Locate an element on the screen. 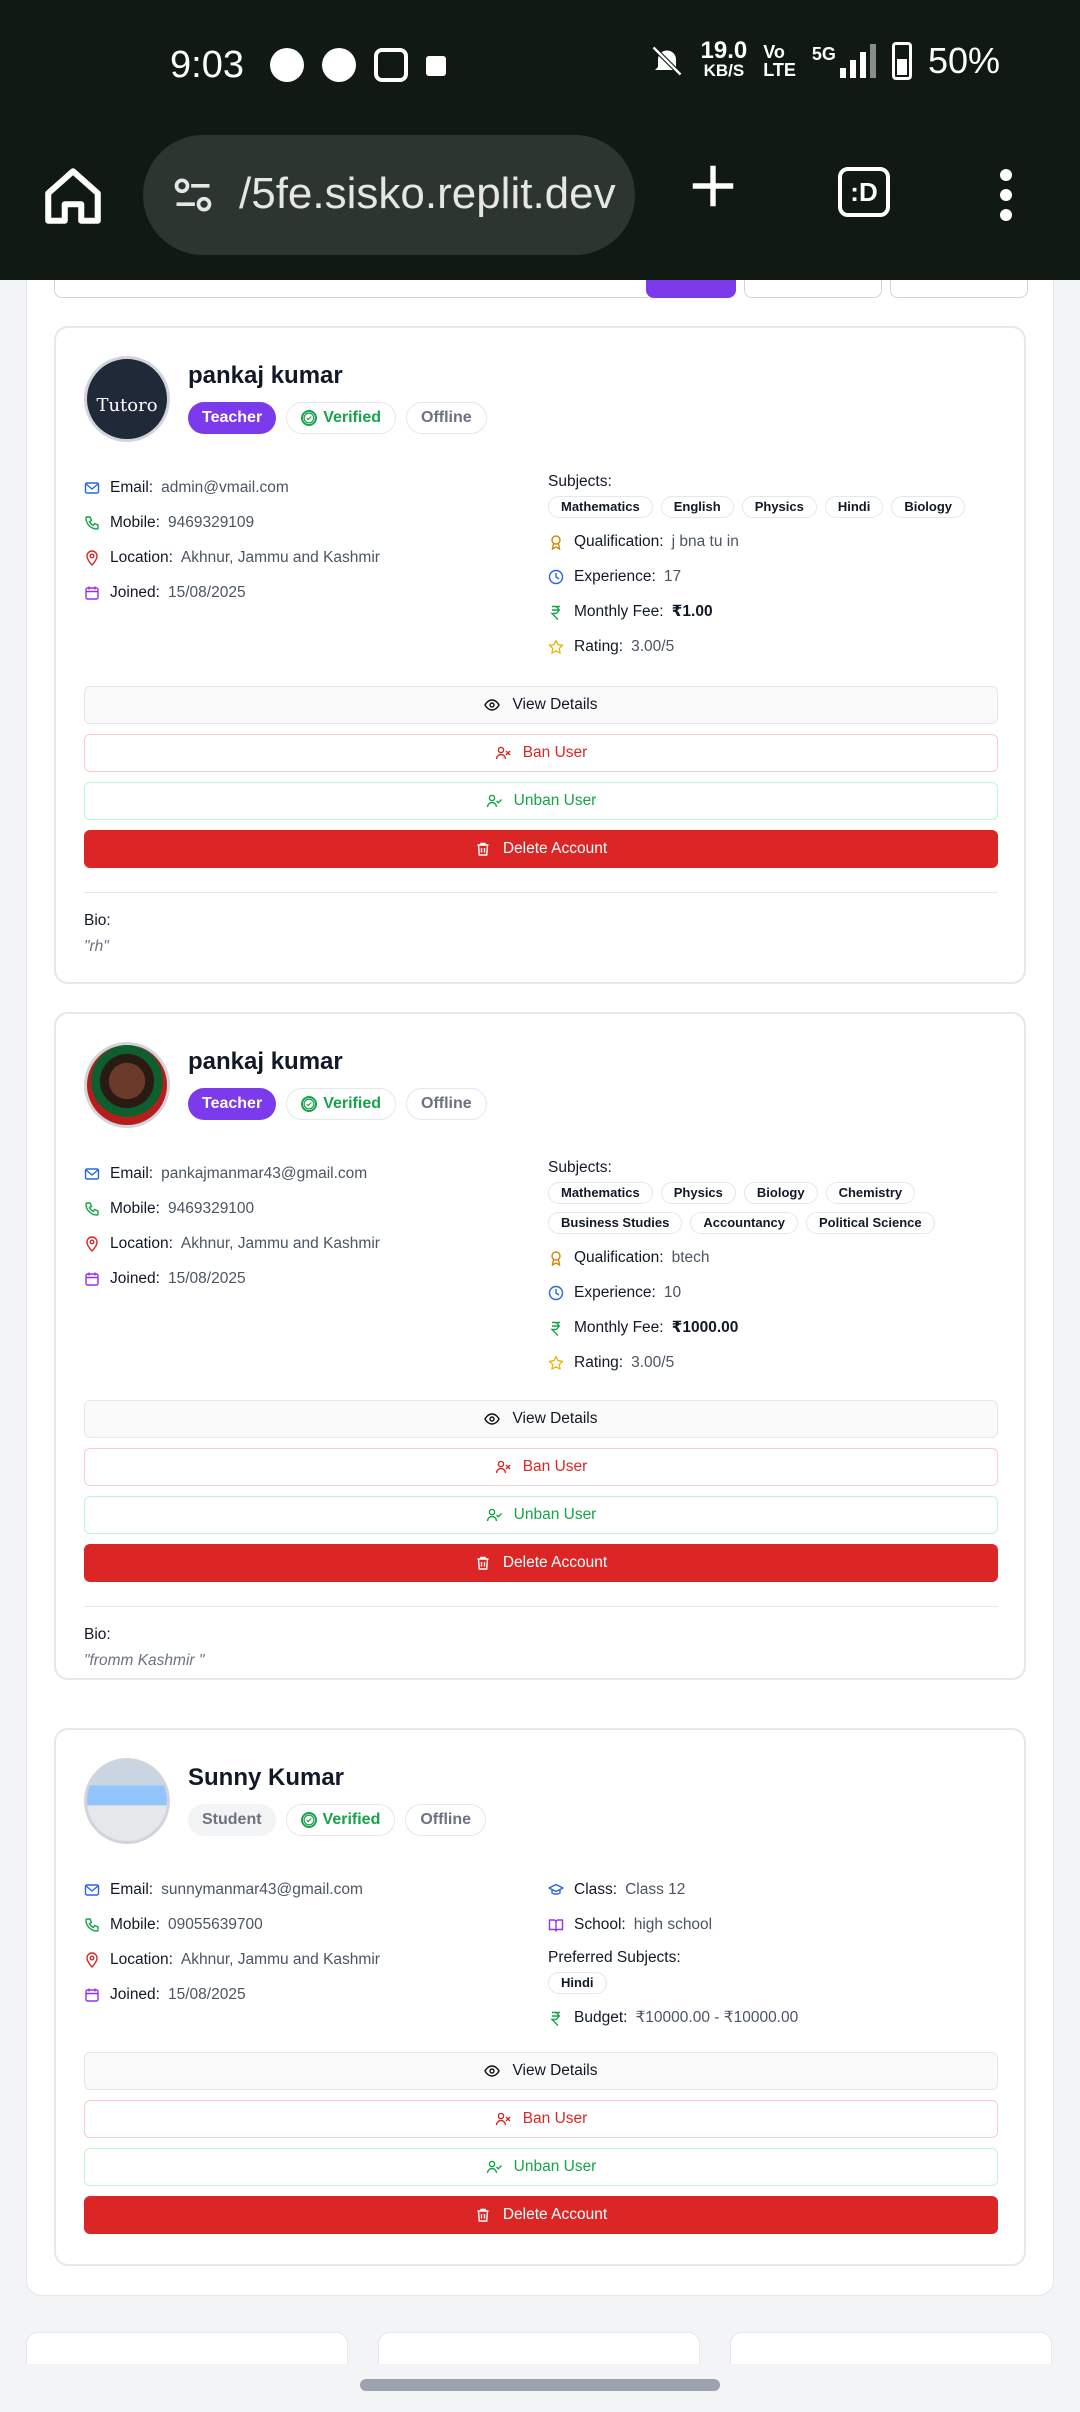 This screenshot has width=1080, height=2412. filter-teachers-button is located at coordinates (959, 289).